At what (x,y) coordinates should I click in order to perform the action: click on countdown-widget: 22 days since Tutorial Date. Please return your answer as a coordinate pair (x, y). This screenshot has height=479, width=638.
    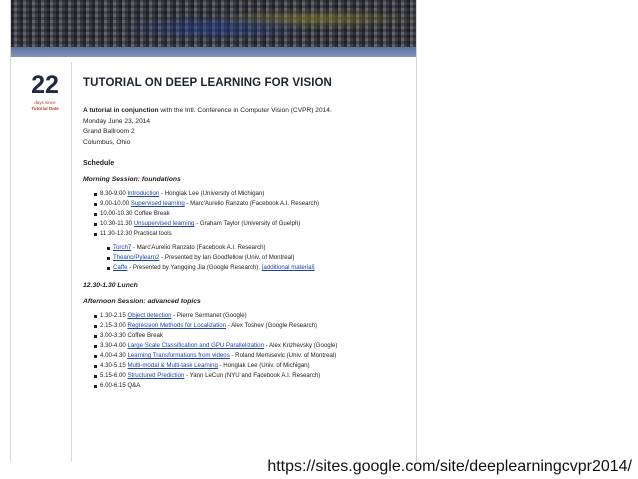
    Looking at the image, I should click on (45, 92).